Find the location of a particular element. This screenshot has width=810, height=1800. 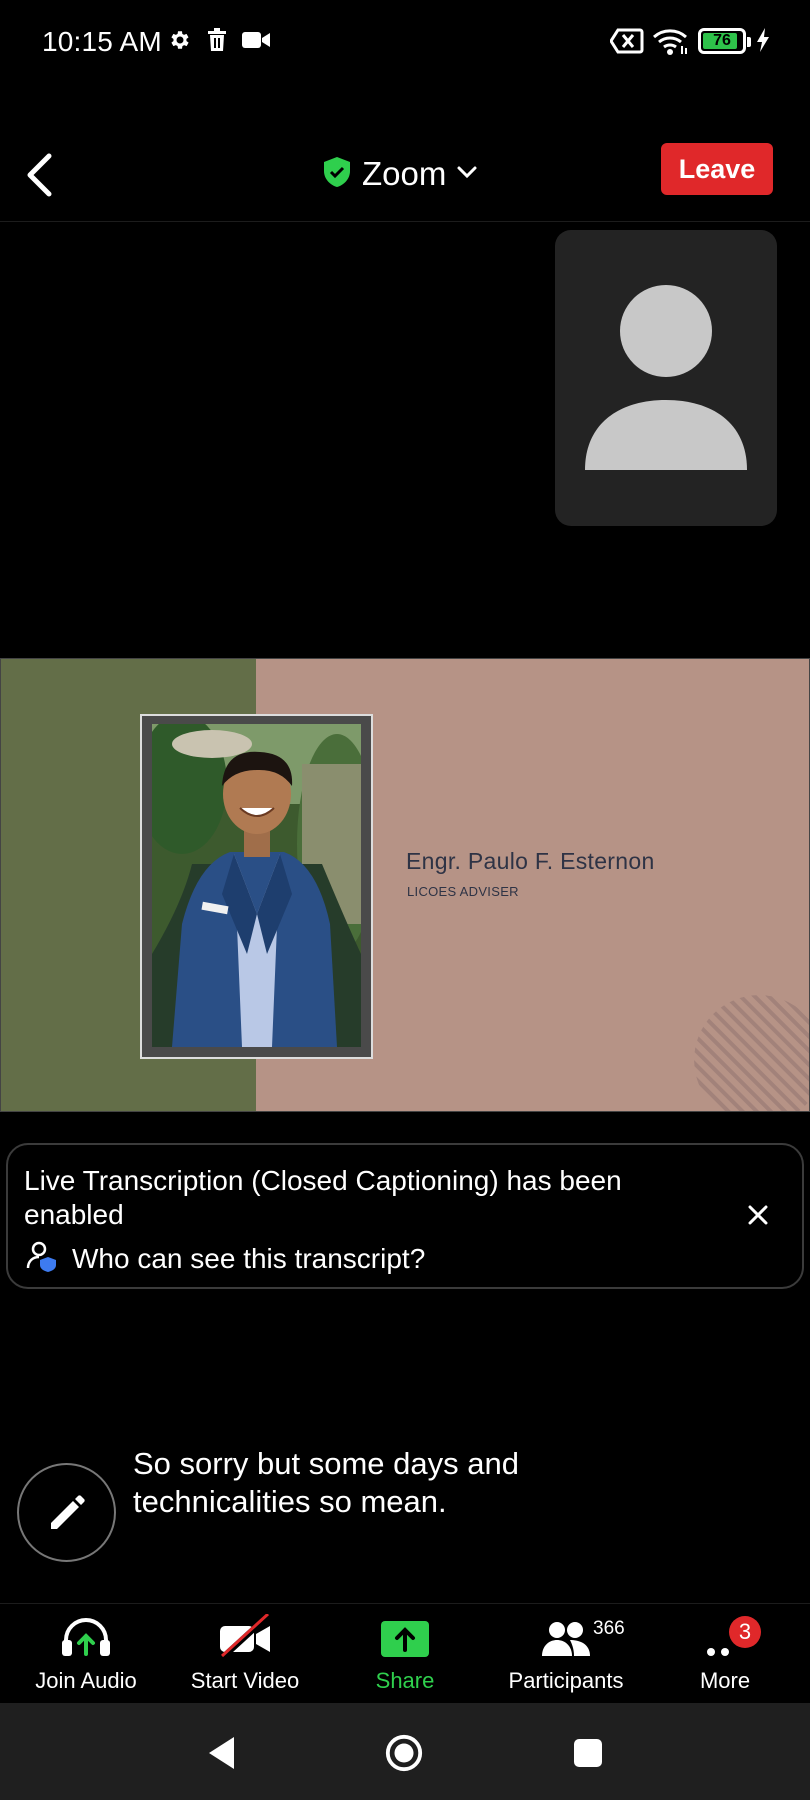

edit-caption-button is located at coordinates (66, 1512).